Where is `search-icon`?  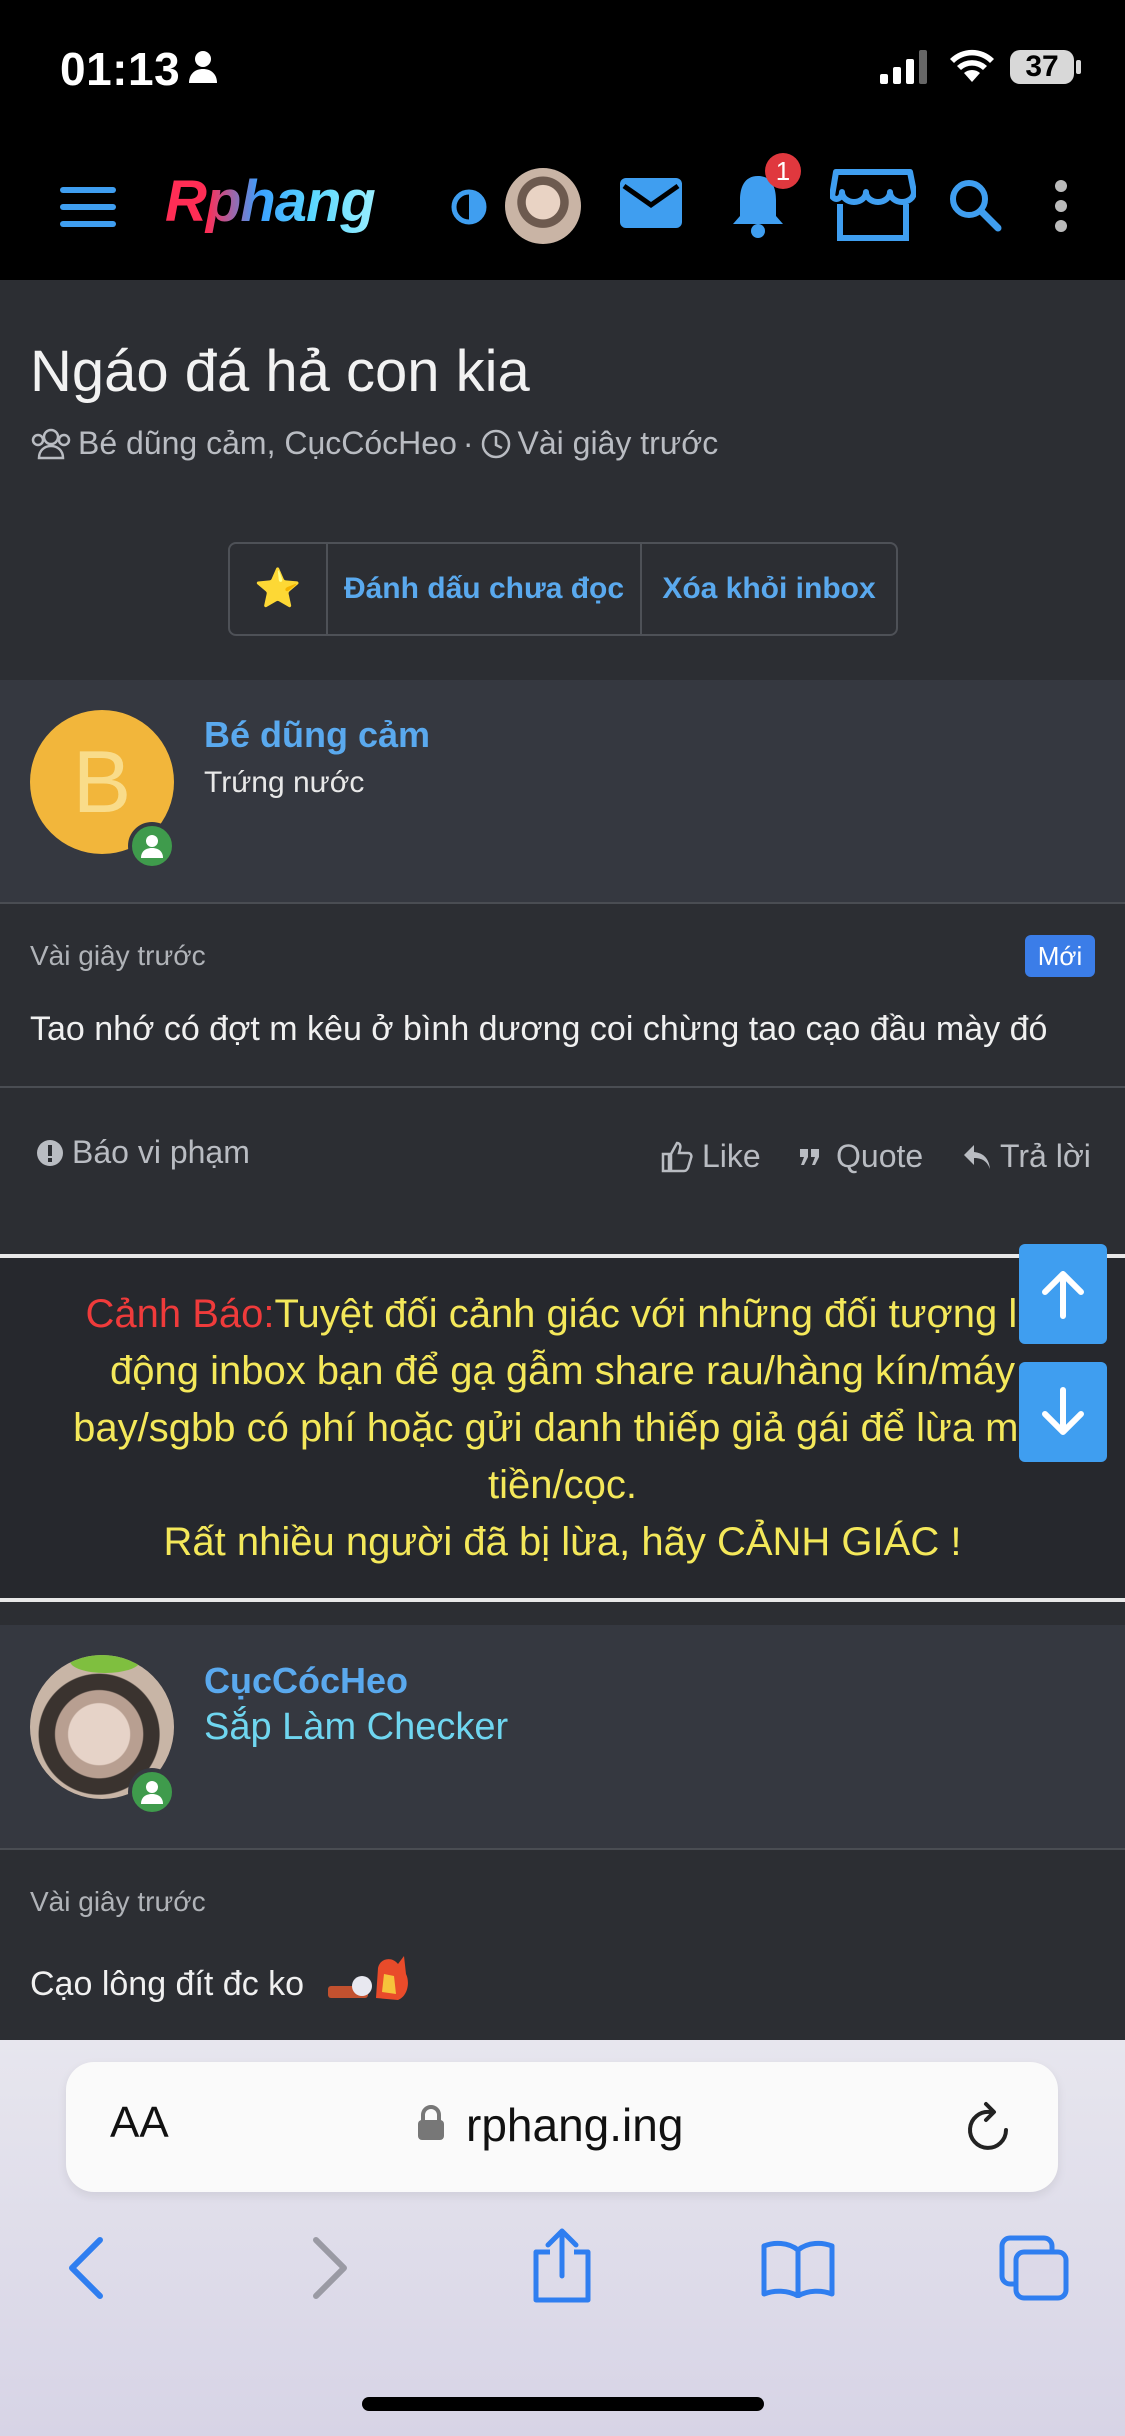
search-icon is located at coordinates (975, 205).